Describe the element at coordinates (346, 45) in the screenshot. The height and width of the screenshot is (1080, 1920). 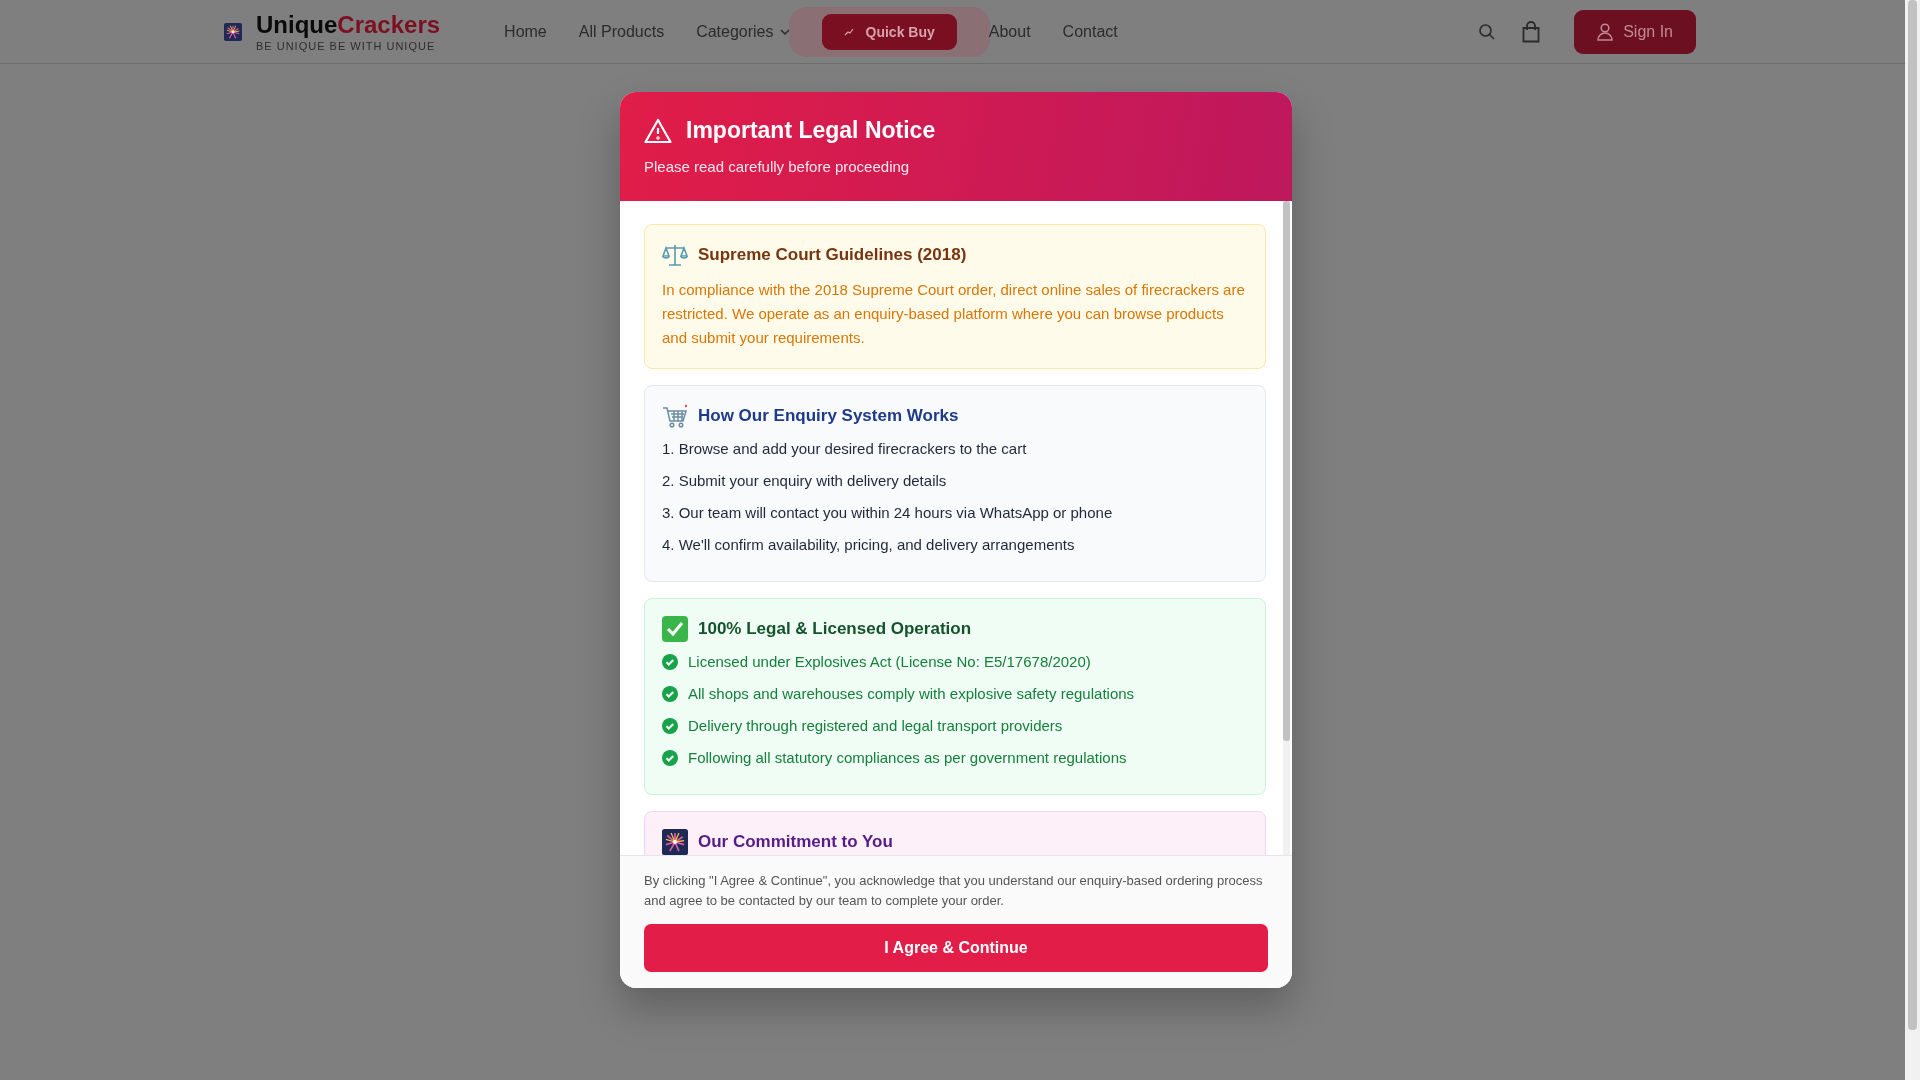
I see `brand-tagline: BE UNIQUE BE WITH UNIQUE` at that location.